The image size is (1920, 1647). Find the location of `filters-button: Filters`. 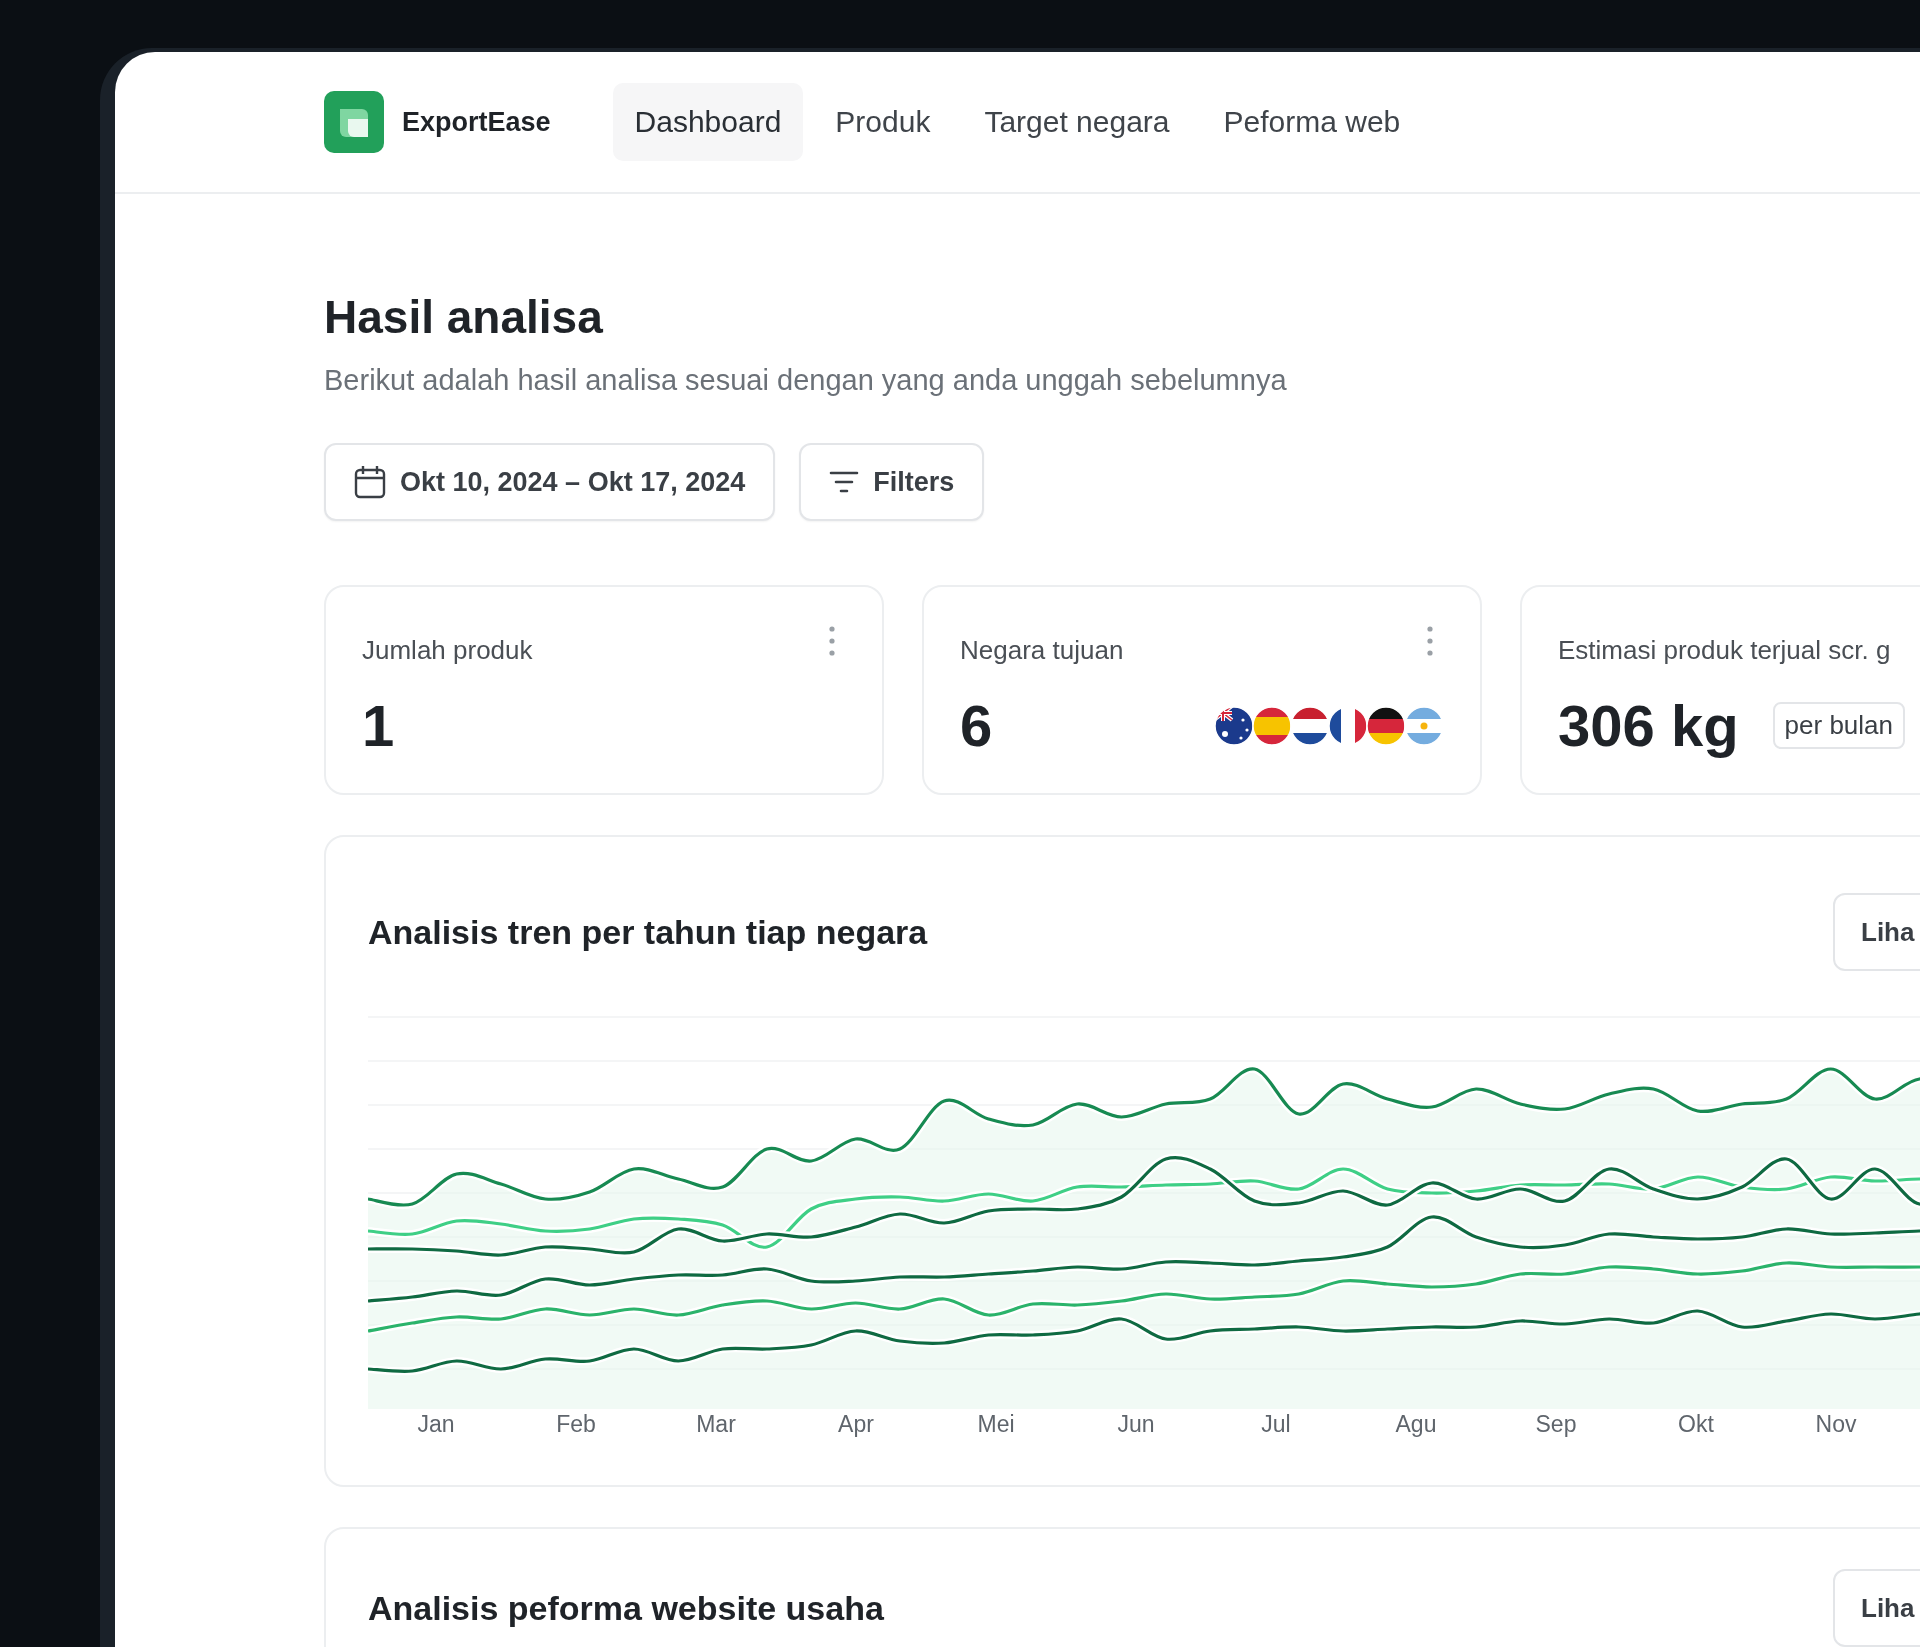

filters-button: Filters is located at coordinates (892, 482).